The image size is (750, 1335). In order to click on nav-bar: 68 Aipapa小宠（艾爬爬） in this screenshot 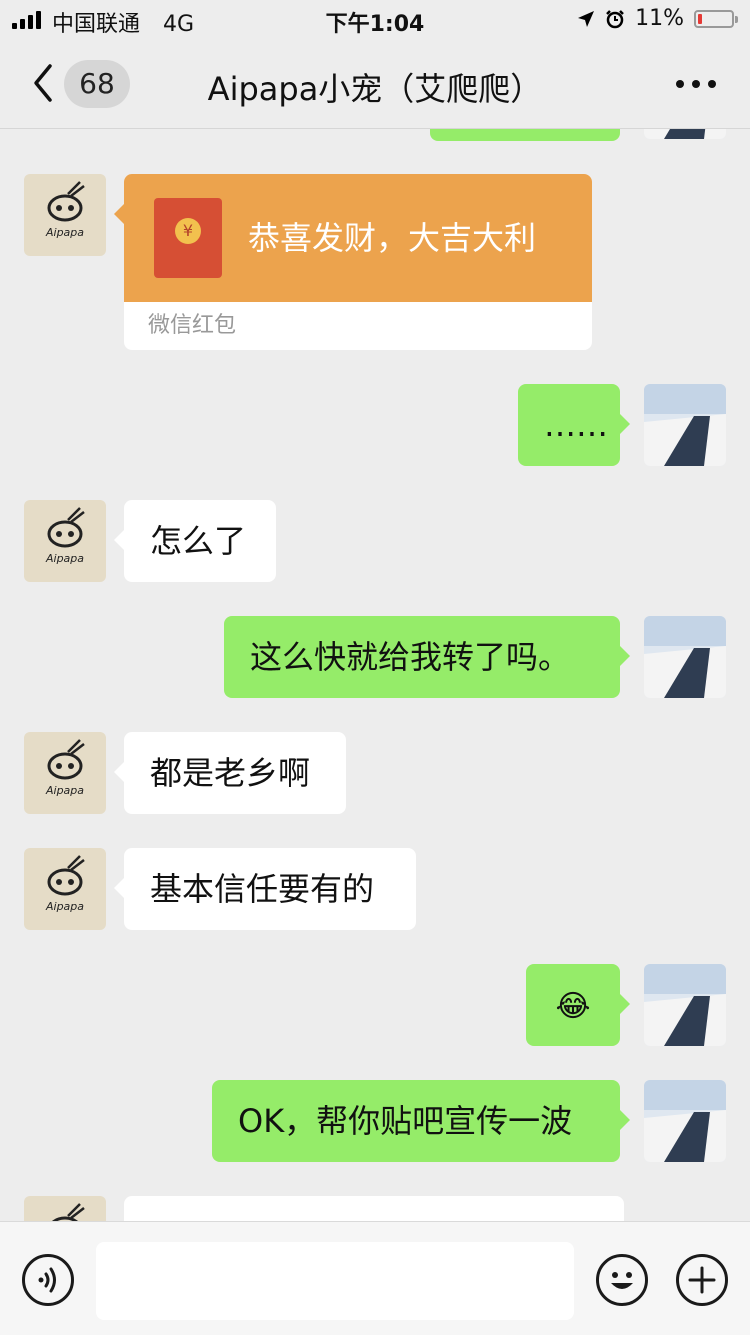, I will do `click(375, 84)`.